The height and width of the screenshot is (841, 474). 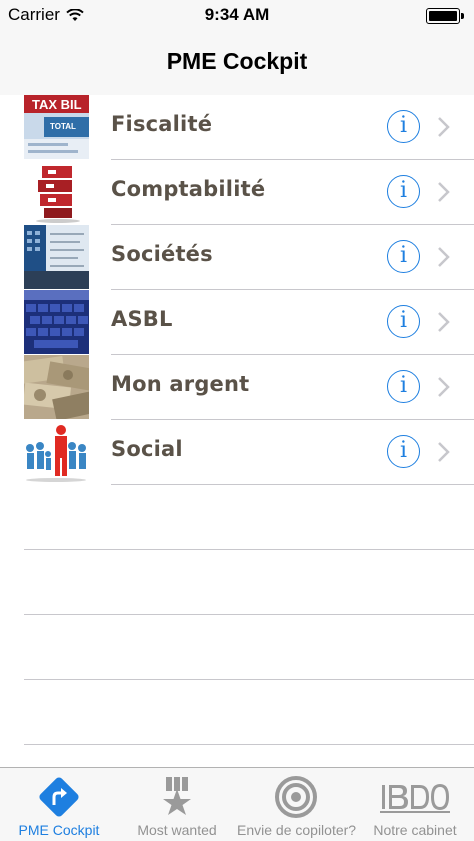 I want to click on tab-notre-cabinet: Notre cabinet, so click(x=415, y=804).